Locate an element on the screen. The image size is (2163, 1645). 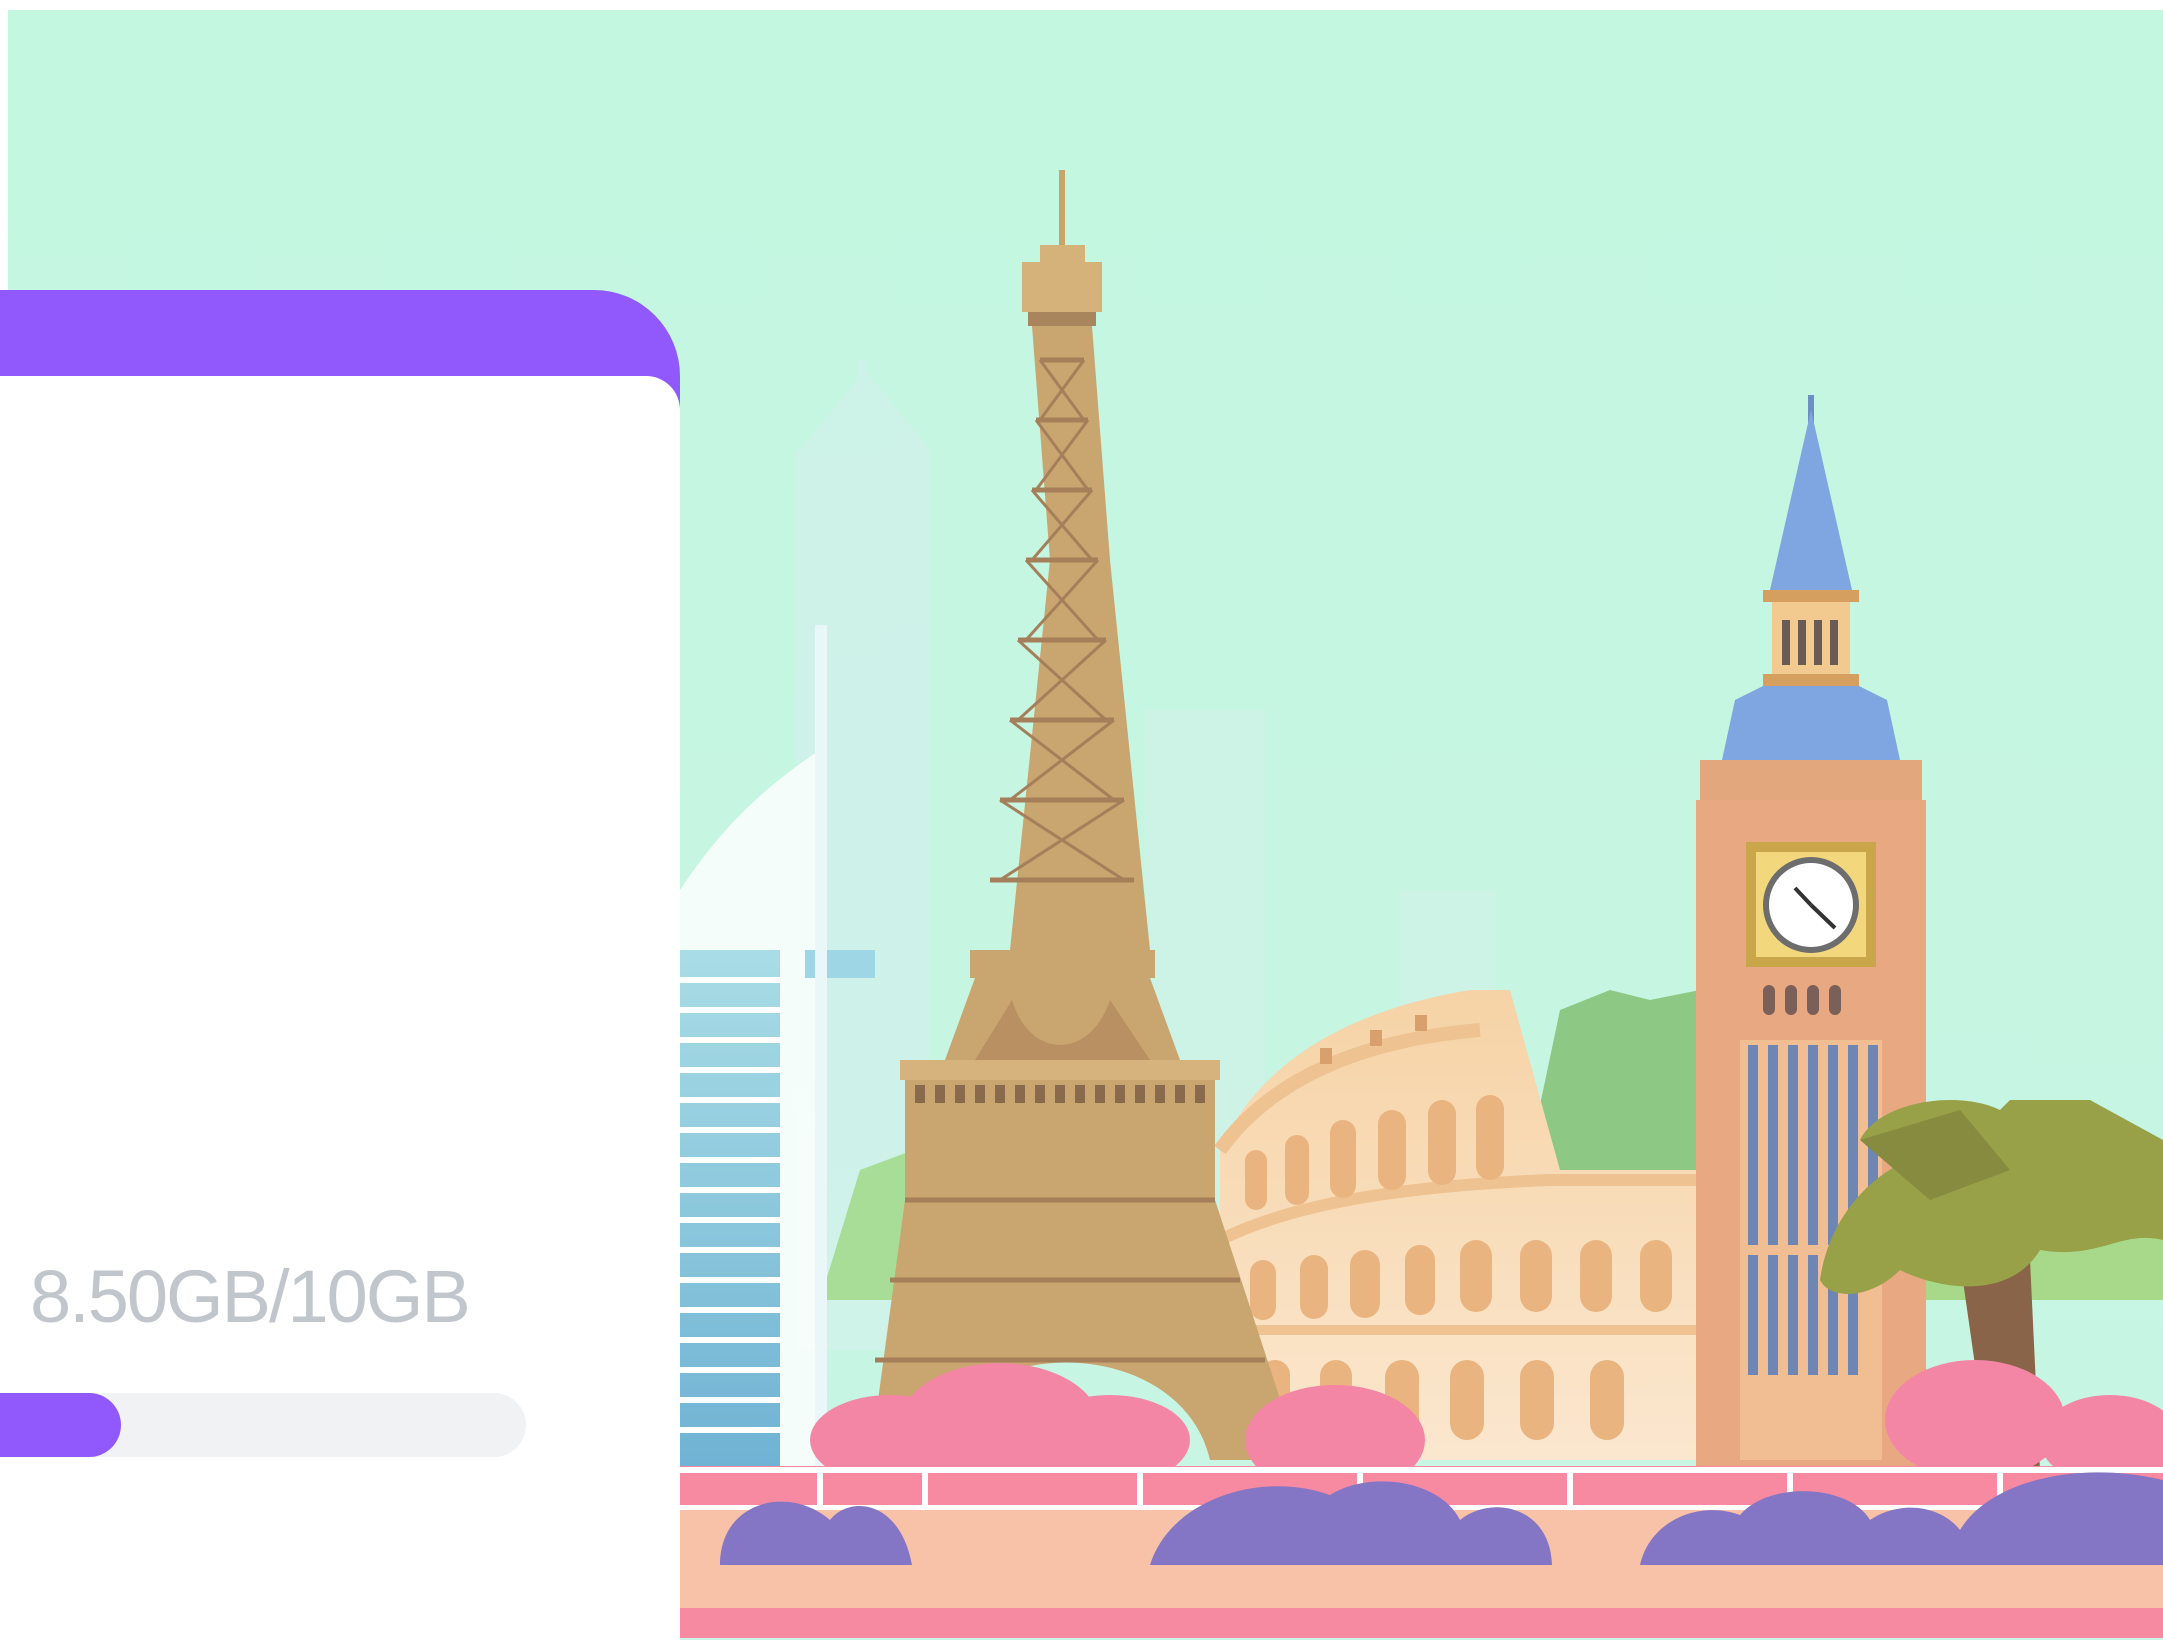
data-usage-progress-bar is located at coordinates (263, 1425).